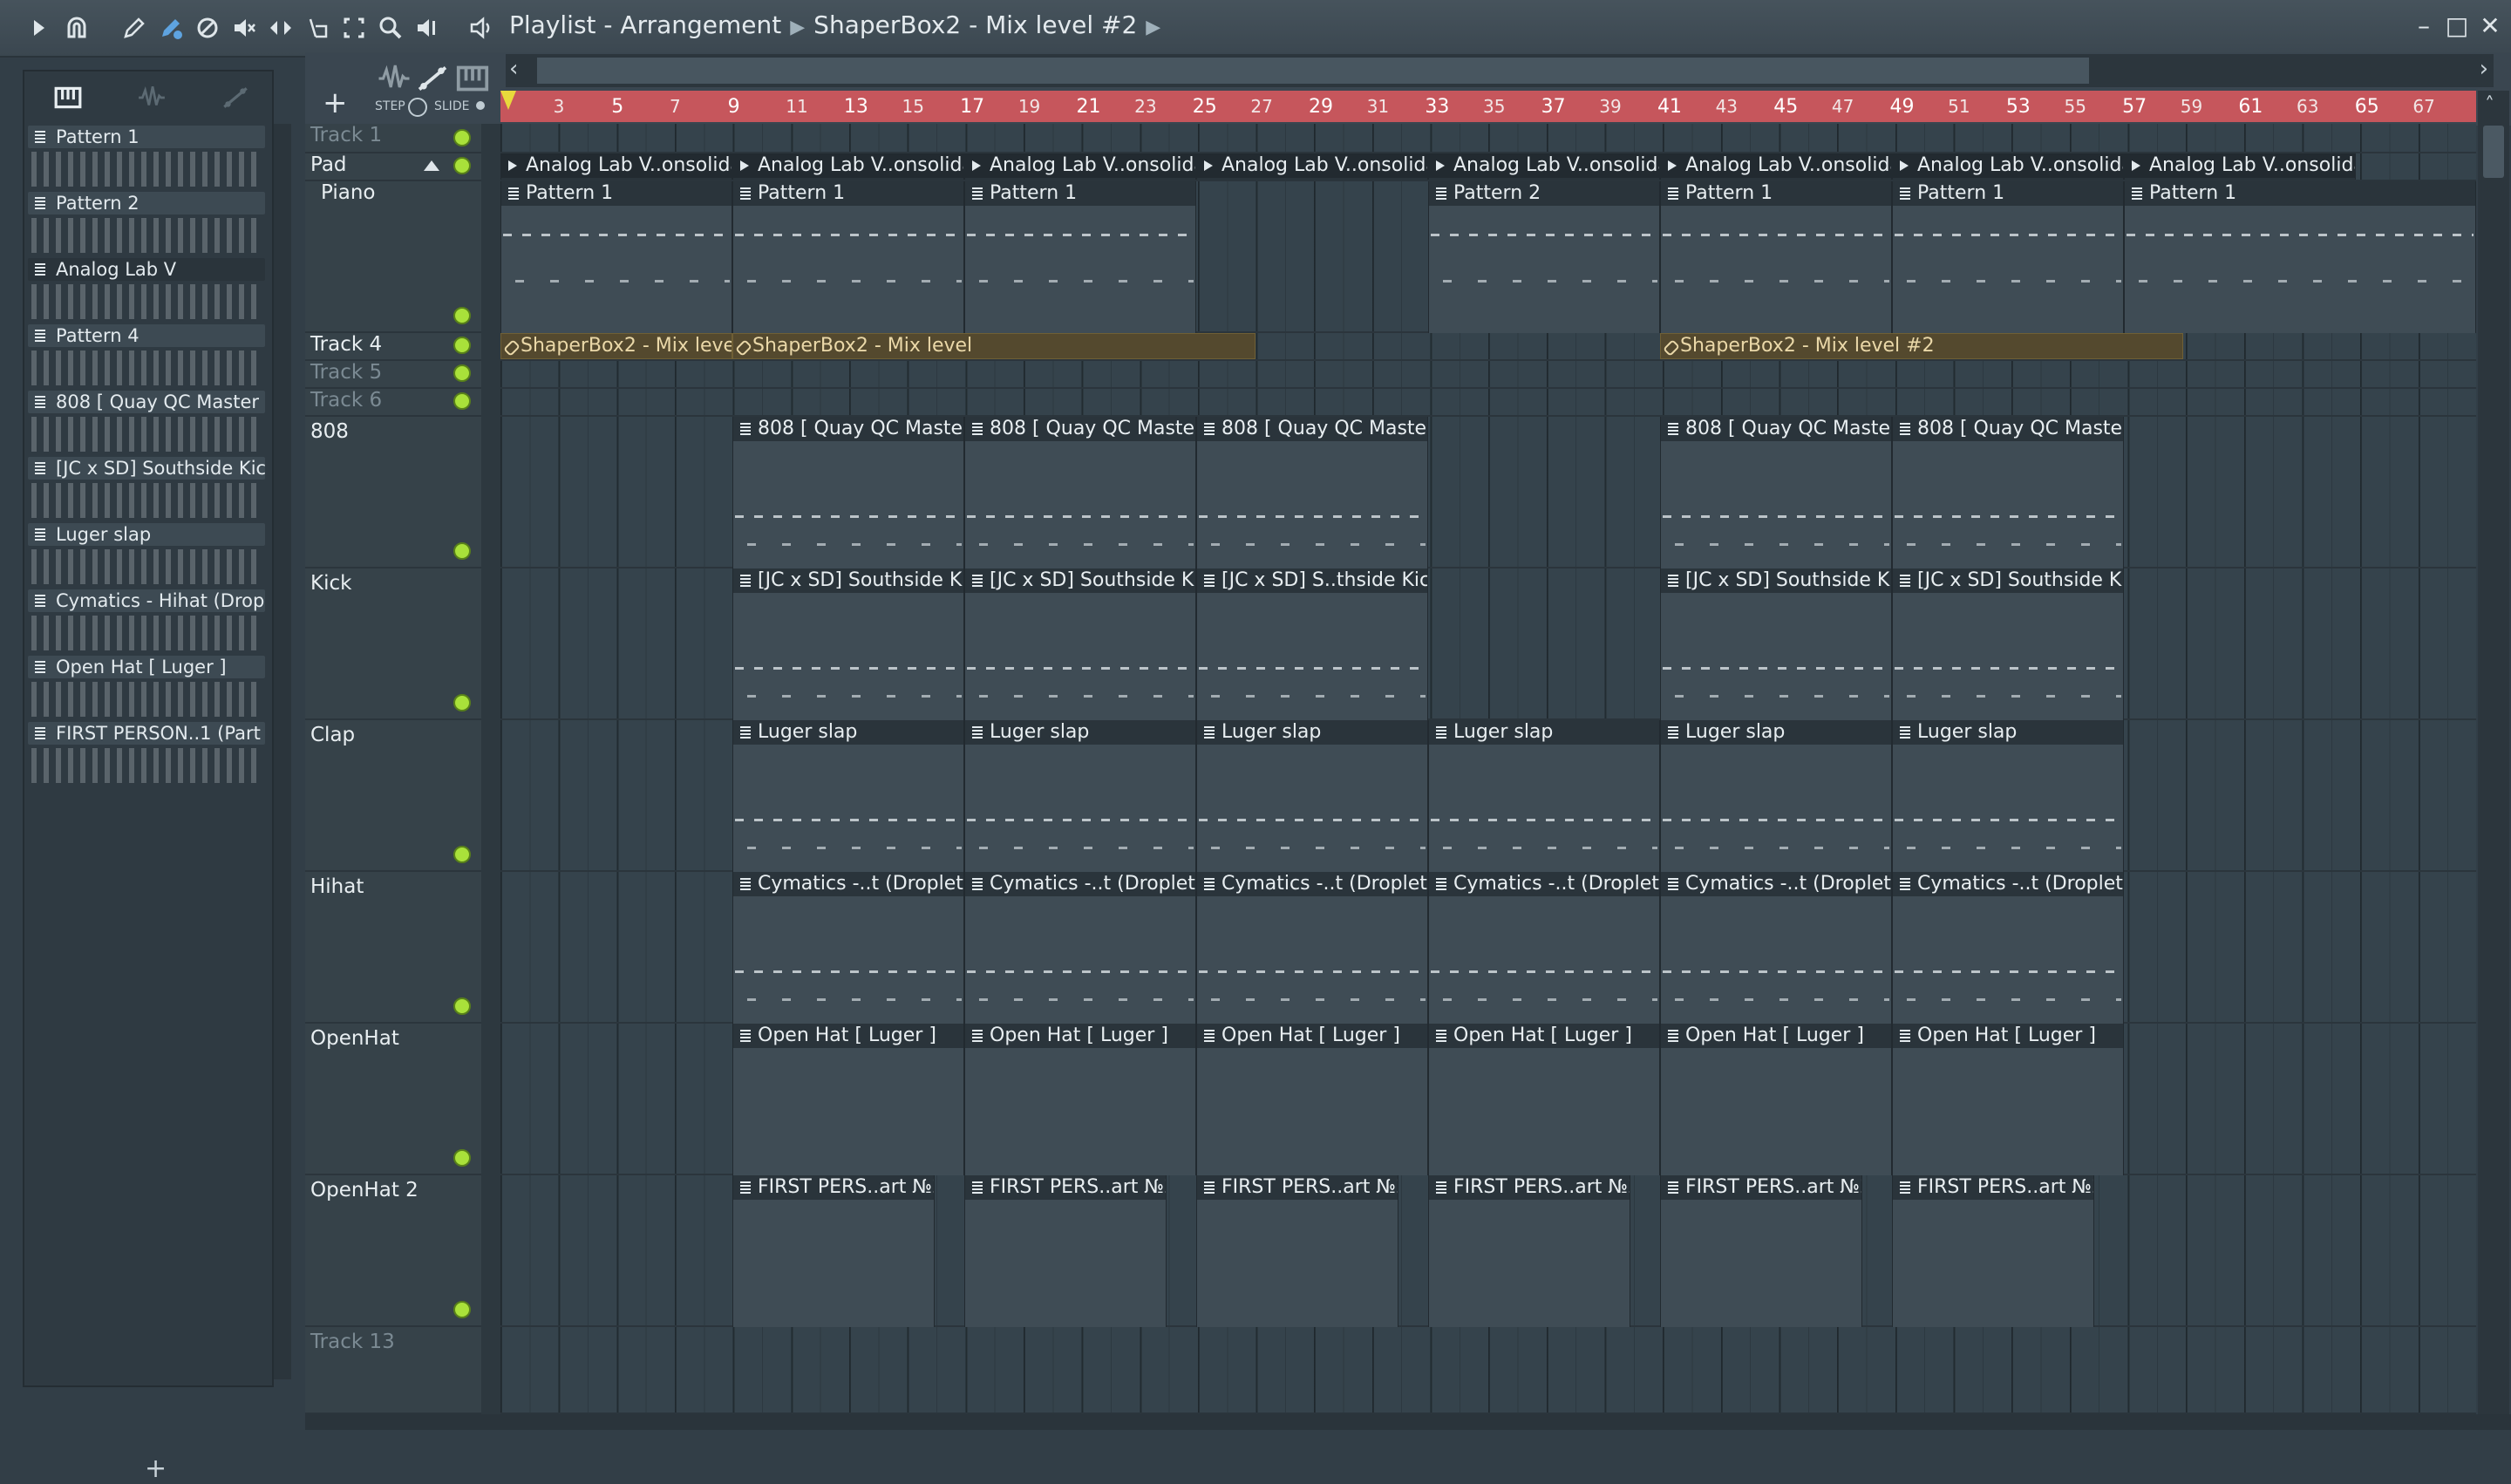 Image resolution: width=2511 pixels, height=1484 pixels. Describe the element at coordinates (152, 97) in the screenshot. I see `audio-clip-icon` at that location.